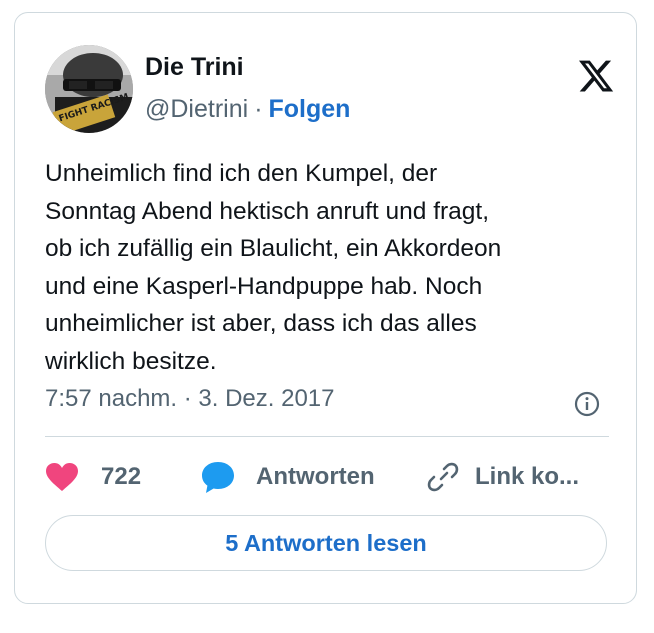 This screenshot has height=633, width=654. What do you see at coordinates (121, 476) in the screenshot?
I see `like-count: 722` at bounding box center [121, 476].